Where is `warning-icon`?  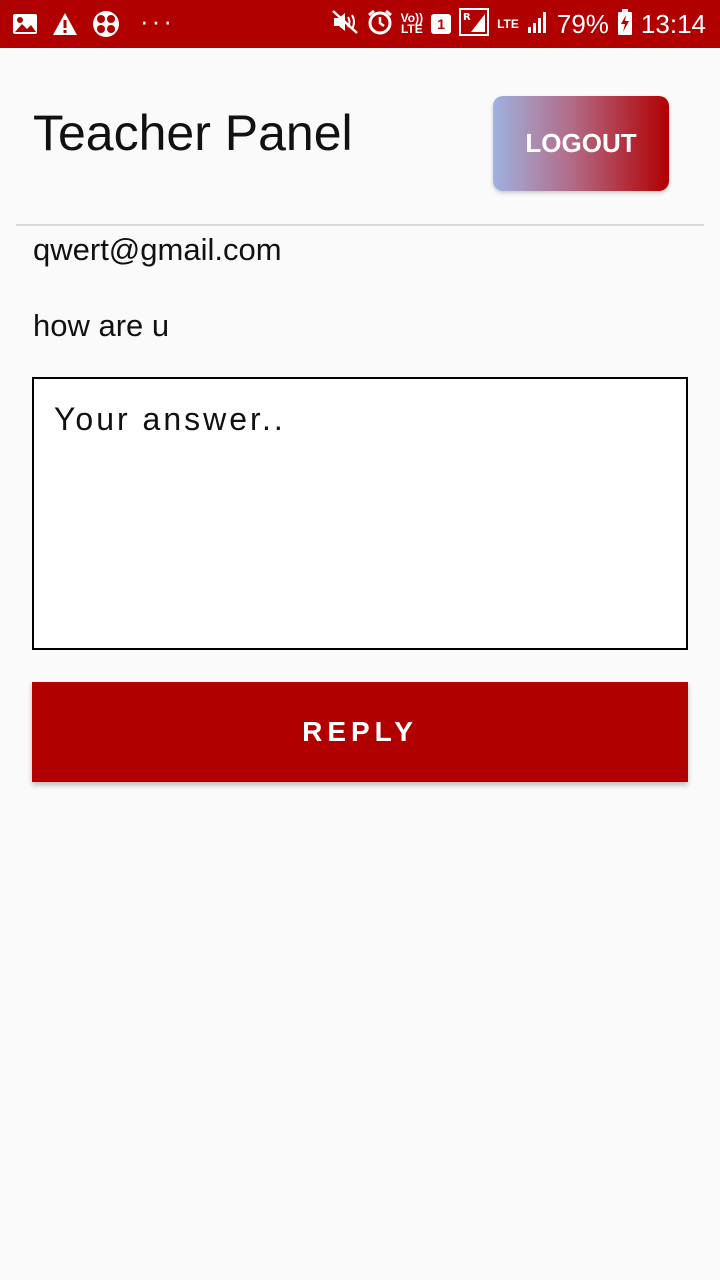
warning-icon is located at coordinates (65, 24).